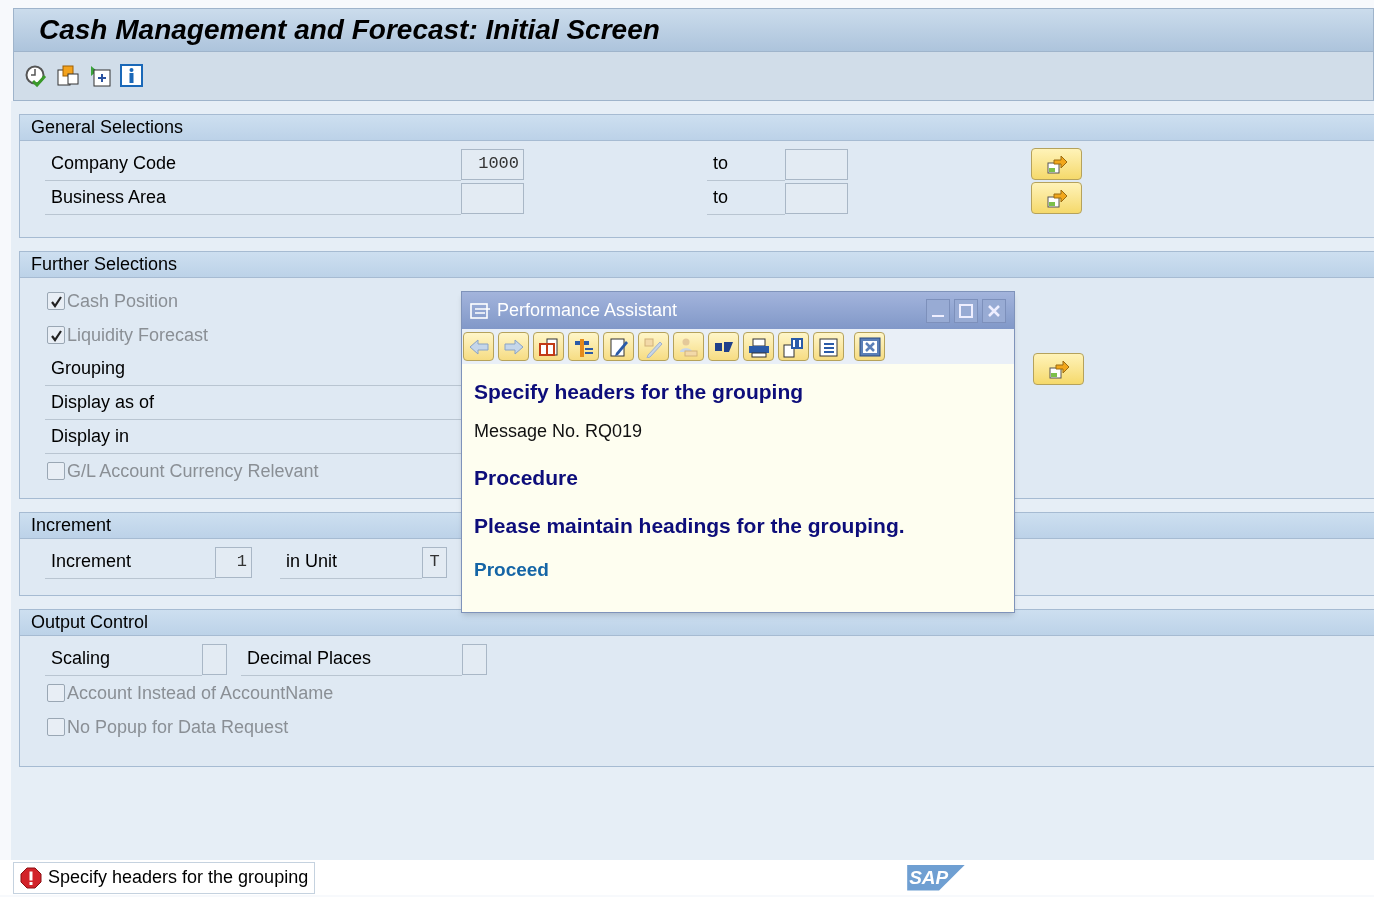  What do you see at coordinates (492, 164) in the screenshot?
I see `input-field: 1000` at bounding box center [492, 164].